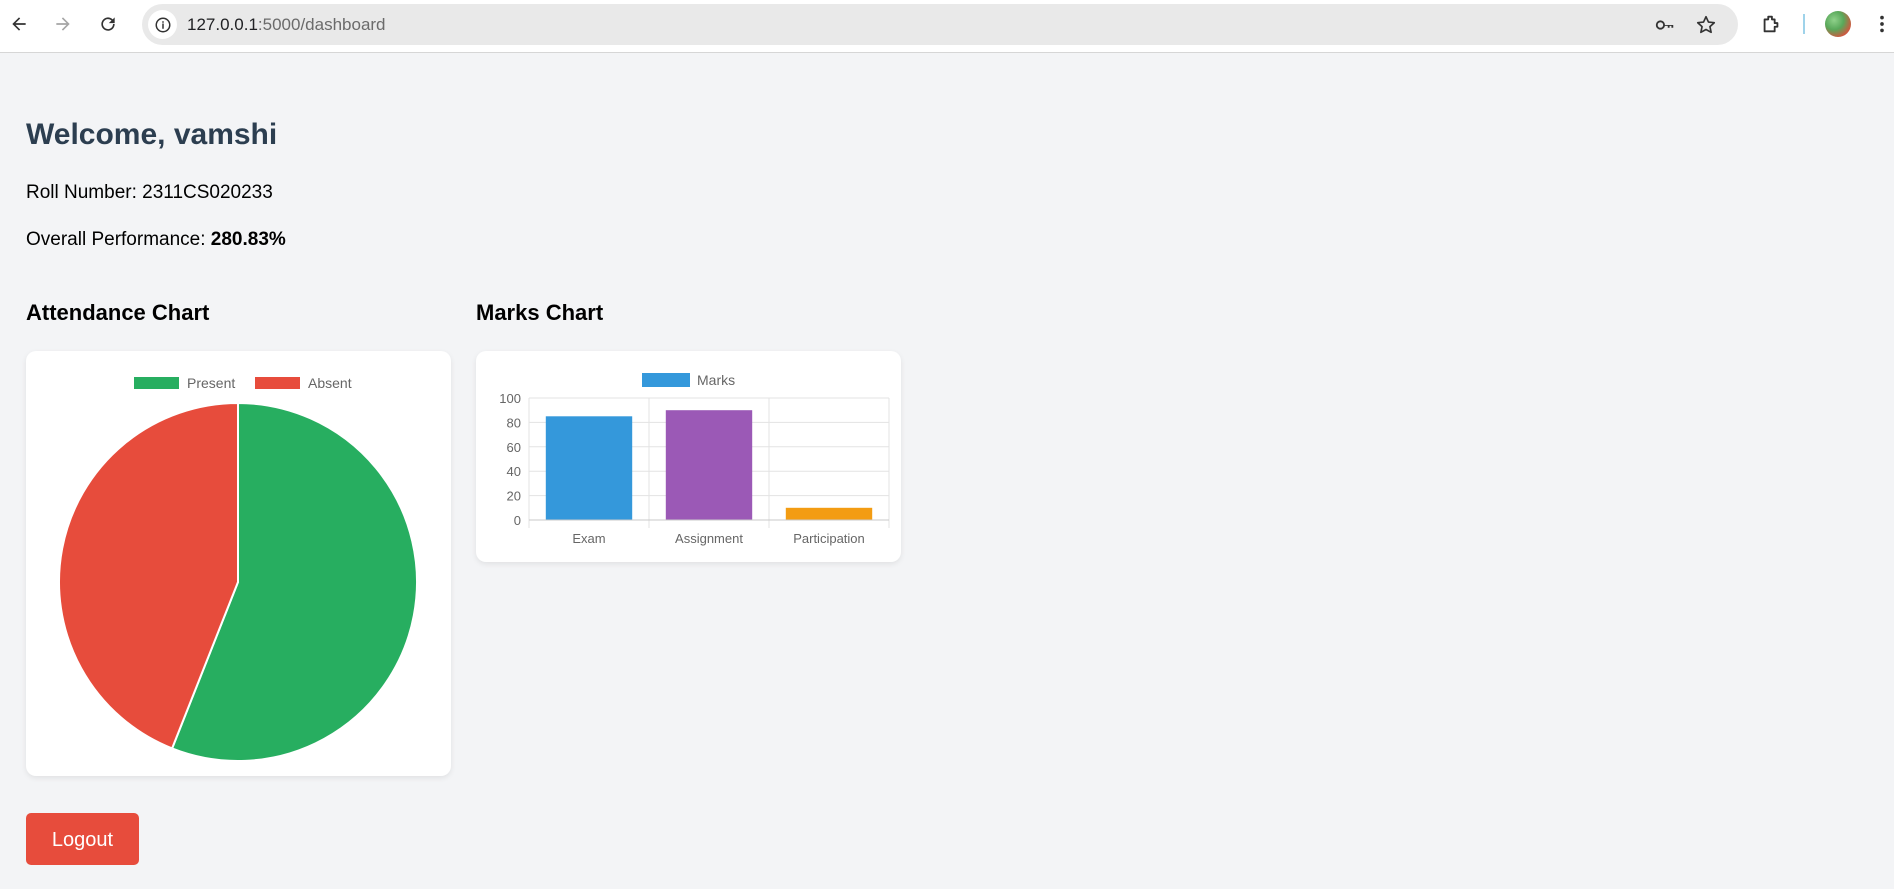  What do you see at coordinates (1706, 25) in the screenshot?
I see `bookmark-star-icon` at bounding box center [1706, 25].